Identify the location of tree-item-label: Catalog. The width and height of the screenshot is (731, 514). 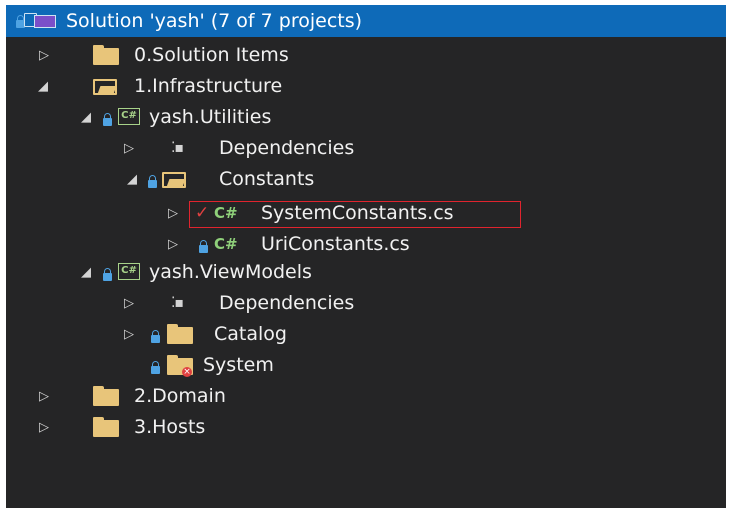
(250, 334).